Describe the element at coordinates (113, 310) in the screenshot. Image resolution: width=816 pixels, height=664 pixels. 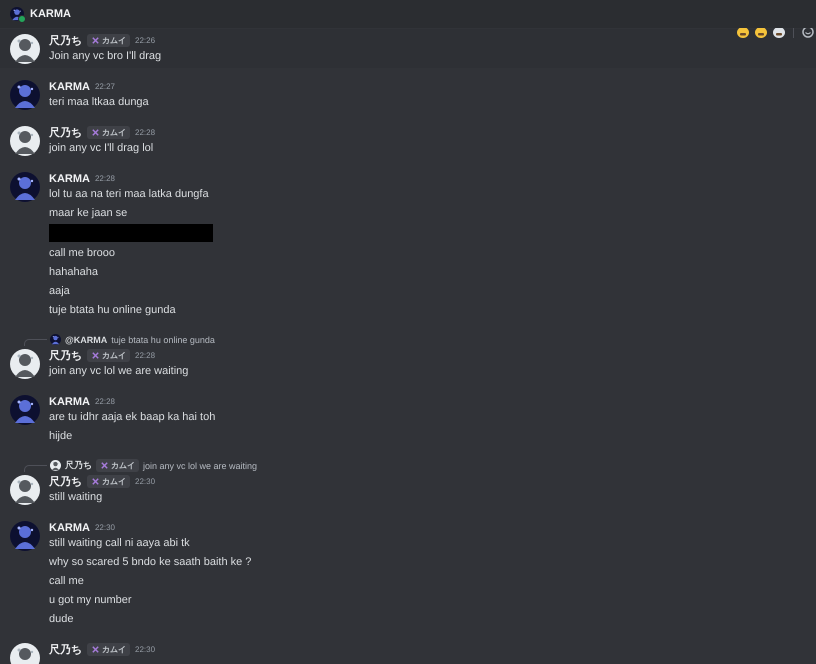
I see `message-text: tuje btata hu online gunda` at that location.